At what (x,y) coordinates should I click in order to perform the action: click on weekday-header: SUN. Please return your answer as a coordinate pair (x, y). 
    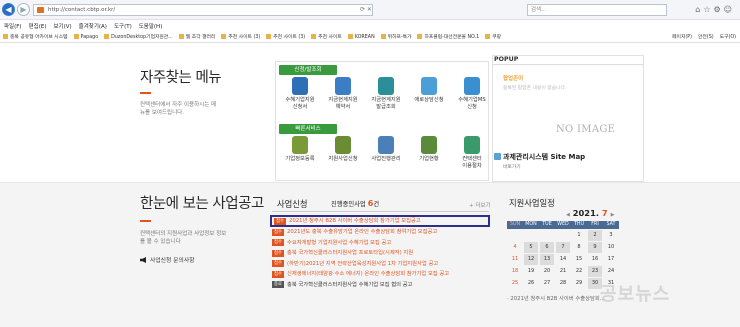
    Looking at the image, I should click on (515, 224).